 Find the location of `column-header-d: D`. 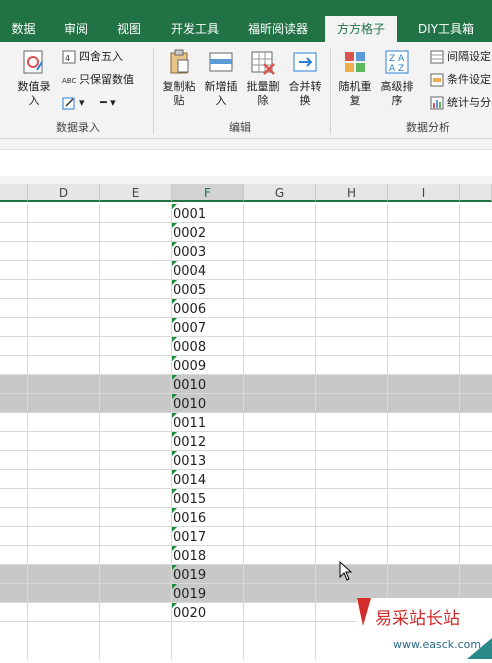

column-header-d: D is located at coordinates (64, 193).